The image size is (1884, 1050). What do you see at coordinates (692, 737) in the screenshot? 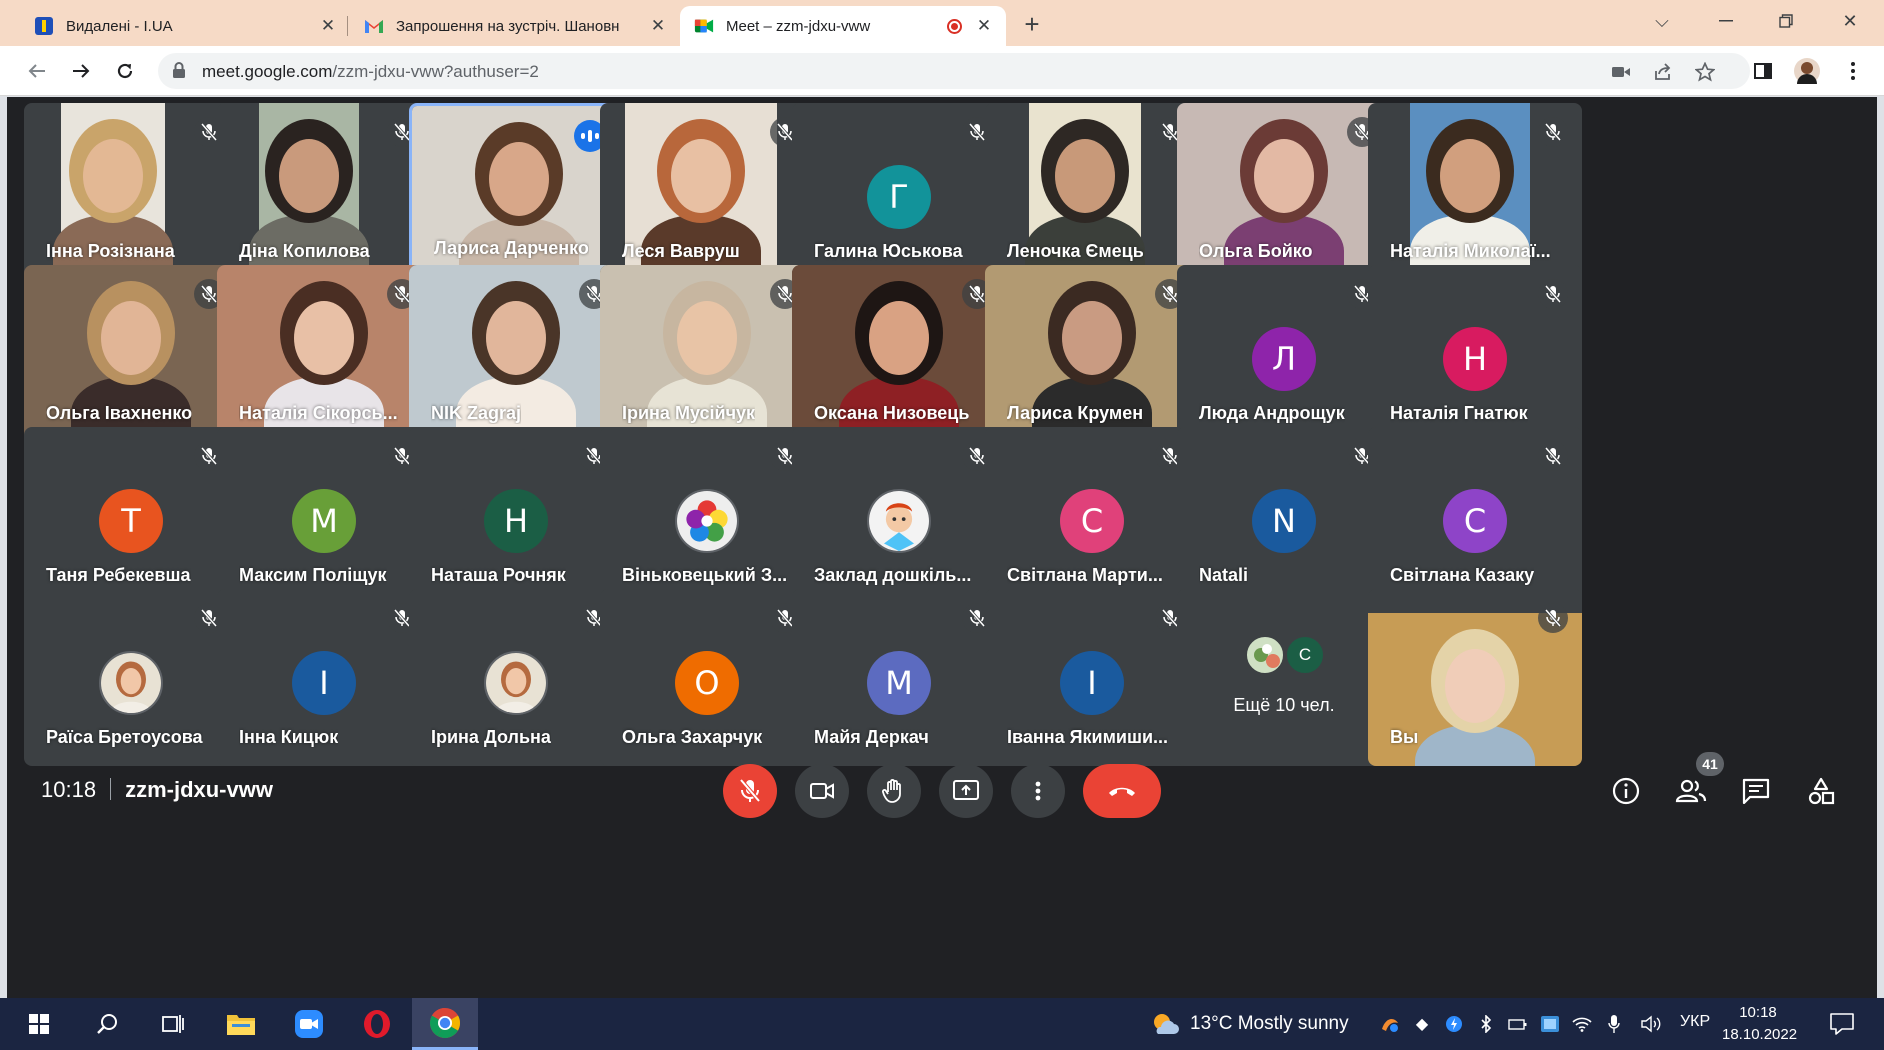
I see `participant-name: Ольга Захарчук` at bounding box center [692, 737].